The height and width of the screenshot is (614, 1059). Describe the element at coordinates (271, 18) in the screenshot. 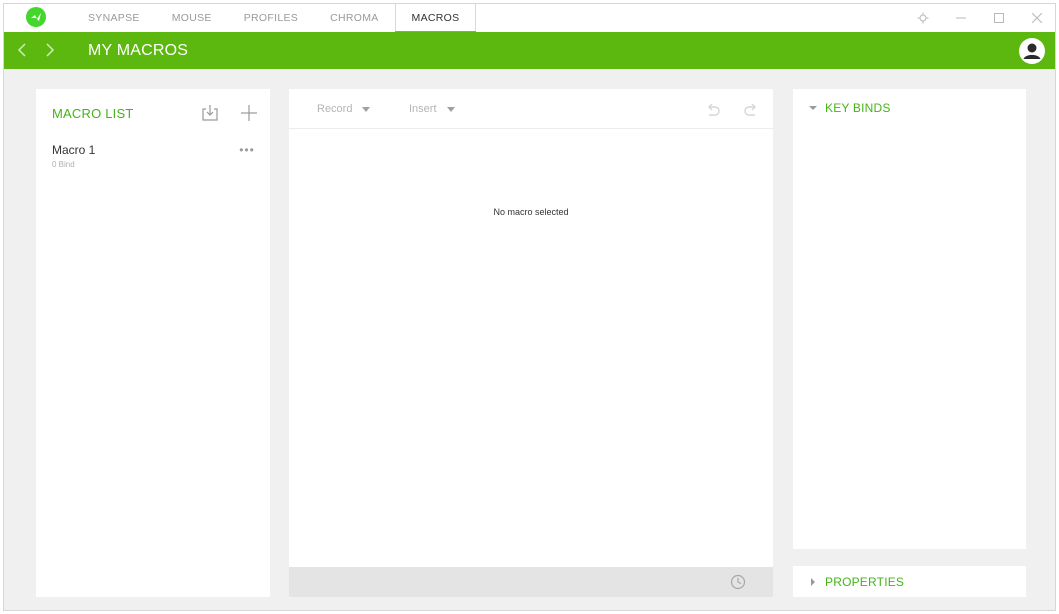

I see `tab-profiles: PROFILES` at that location.